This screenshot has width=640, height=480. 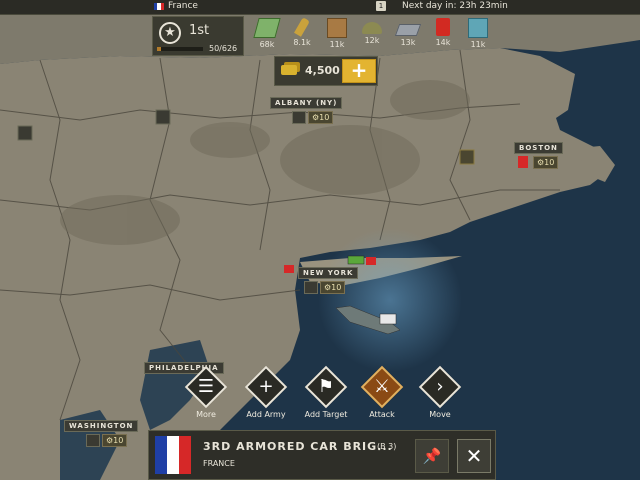 I want to click on helmet-manpower-icon, so click(x=372, y=28).